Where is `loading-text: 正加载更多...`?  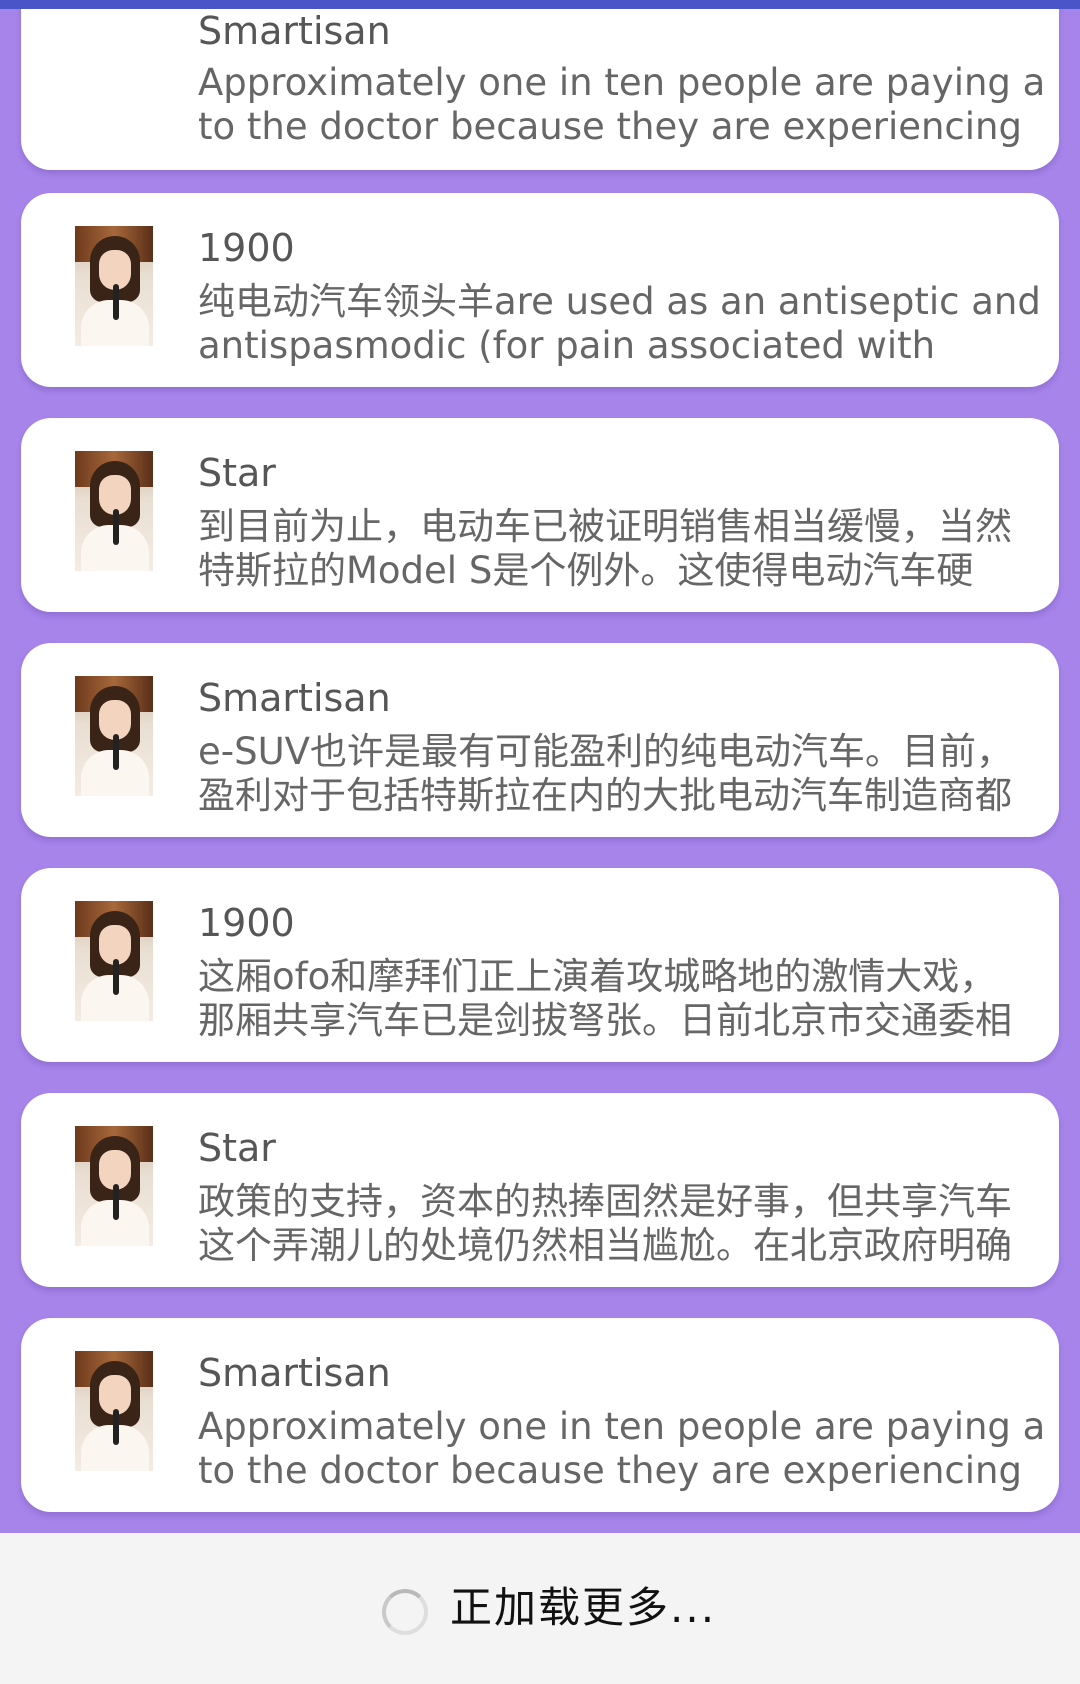
loading-text: 正加载更多... is located at coordinates (583, 1607).